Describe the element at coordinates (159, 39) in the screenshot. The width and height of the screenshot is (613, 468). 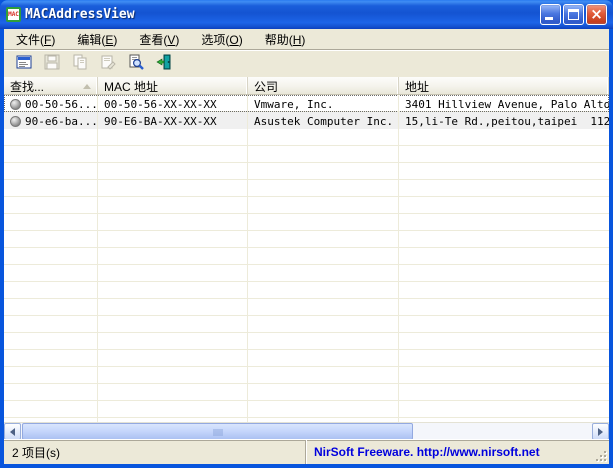
I see `menu-item-v: 查看(V)` at that location.